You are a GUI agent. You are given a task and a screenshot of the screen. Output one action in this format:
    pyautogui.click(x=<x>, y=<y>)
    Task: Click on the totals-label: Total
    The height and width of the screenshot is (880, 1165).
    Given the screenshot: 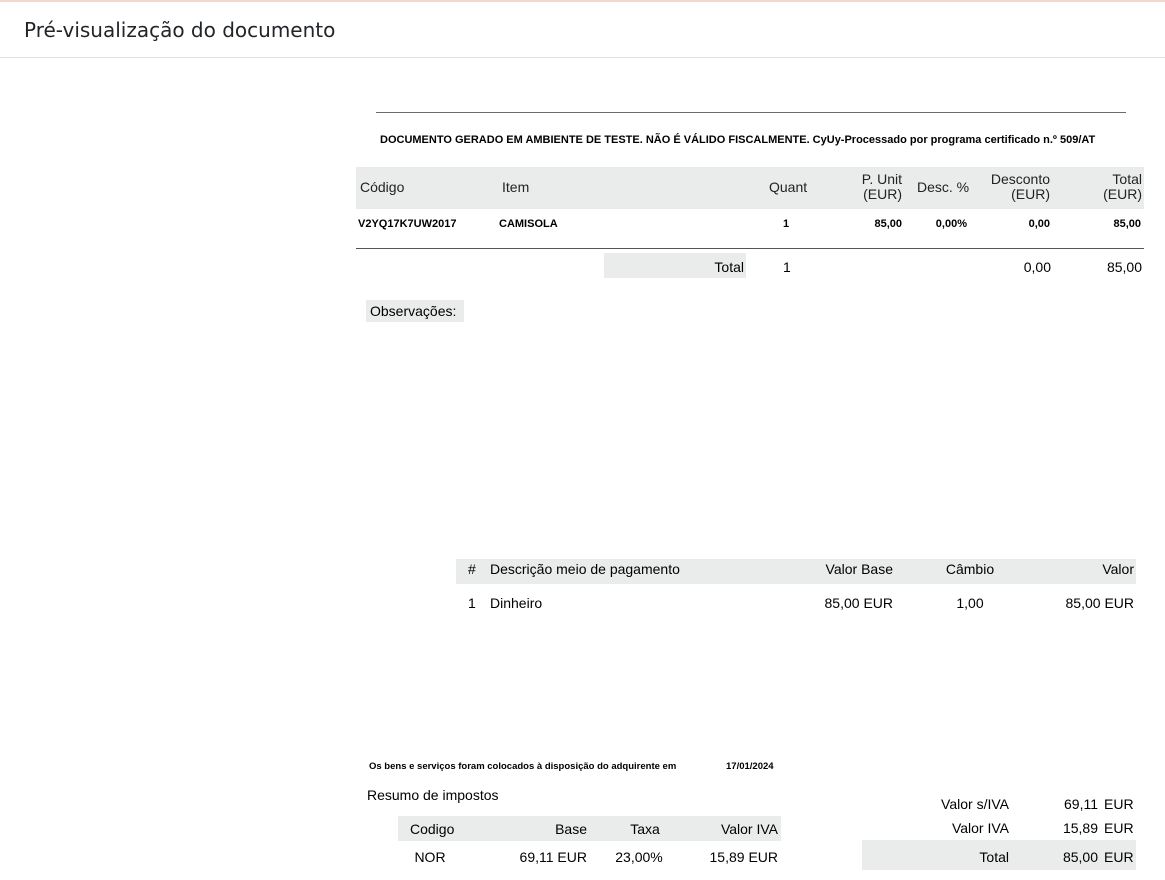 What is the action you would take?
    pyautogui.click(x=729, y=267)
    